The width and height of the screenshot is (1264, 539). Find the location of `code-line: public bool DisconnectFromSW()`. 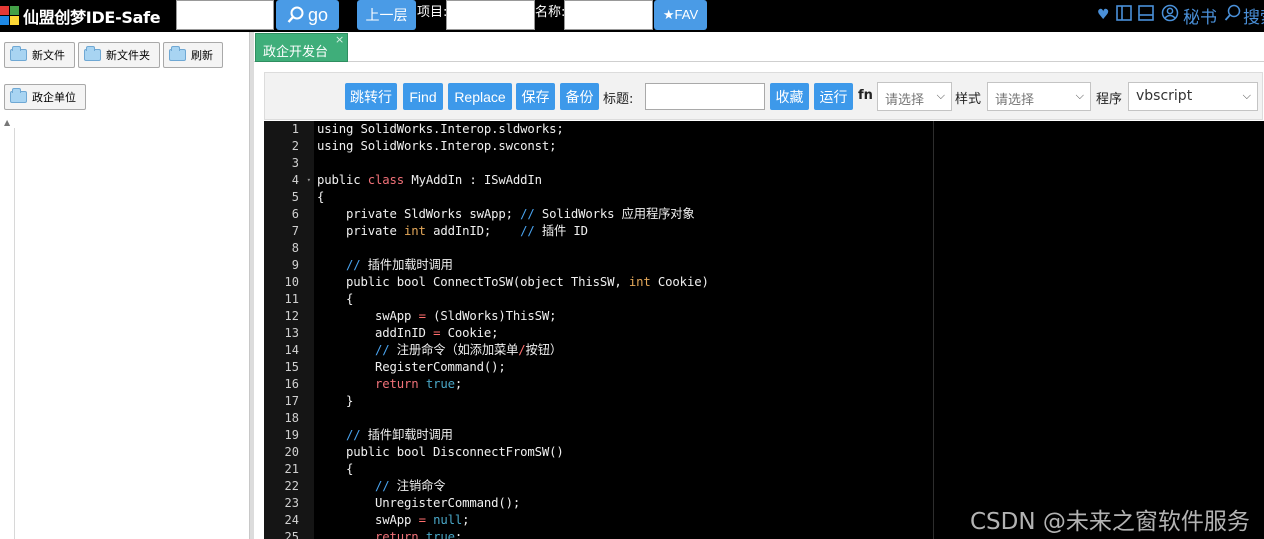

code-line: public bool DisconnectFromSW() is located at coordinates (625, 452).